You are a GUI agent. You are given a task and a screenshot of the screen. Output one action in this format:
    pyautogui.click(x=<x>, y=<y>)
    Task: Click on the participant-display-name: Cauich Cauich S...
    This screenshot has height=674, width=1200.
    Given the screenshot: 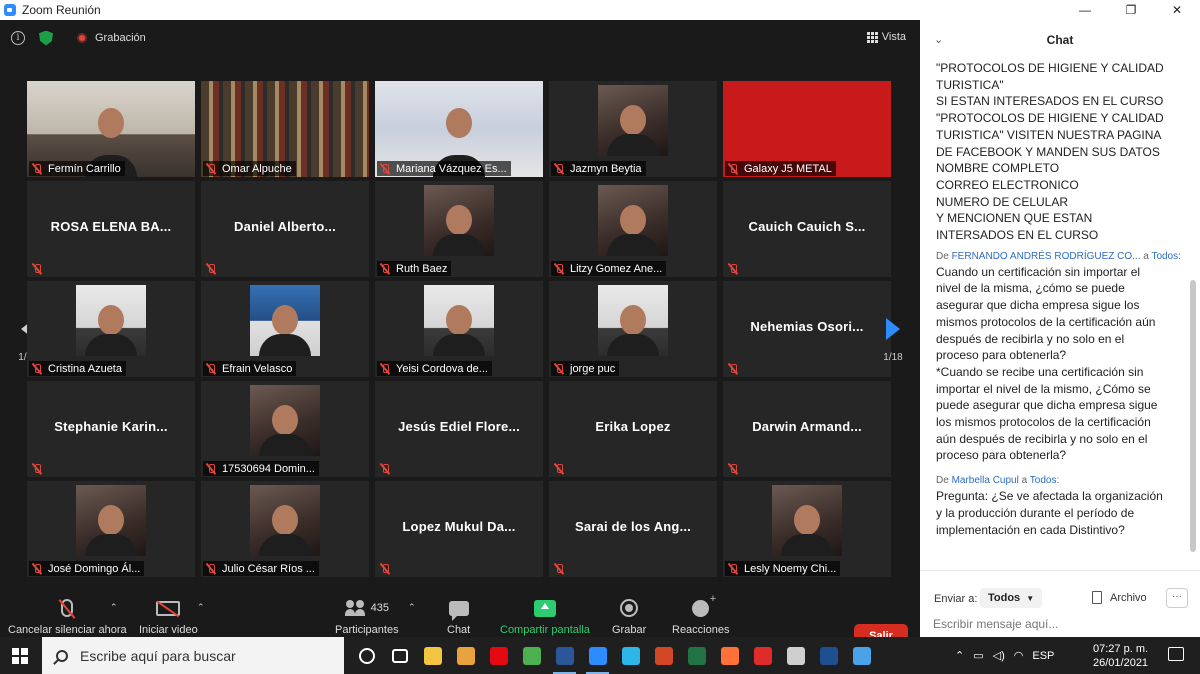 What is the action you would take?
    pyautogui.click(x=807, y=226)
    